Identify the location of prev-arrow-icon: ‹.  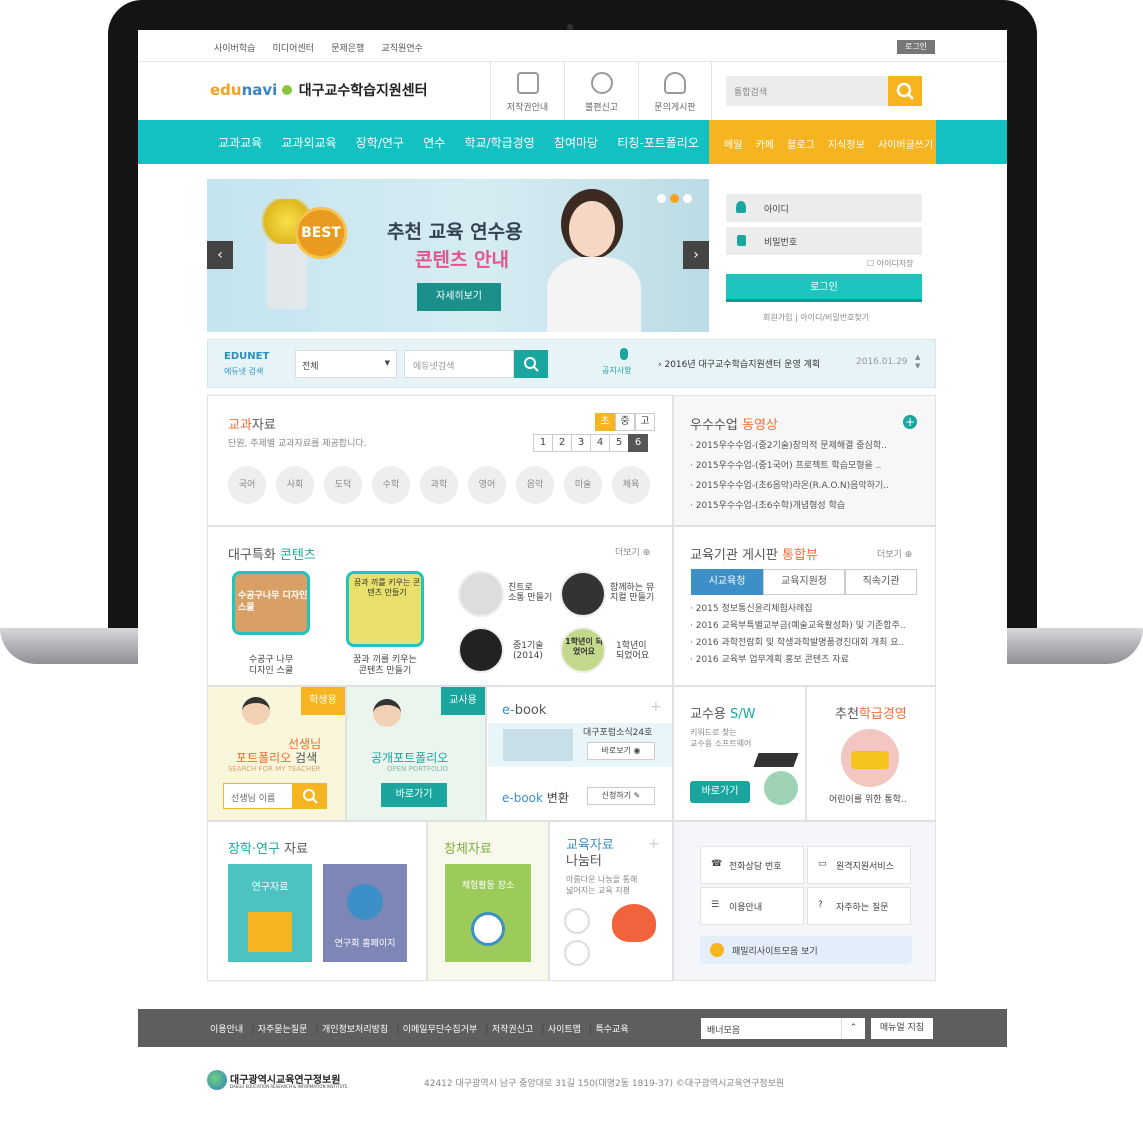
(220, 255).